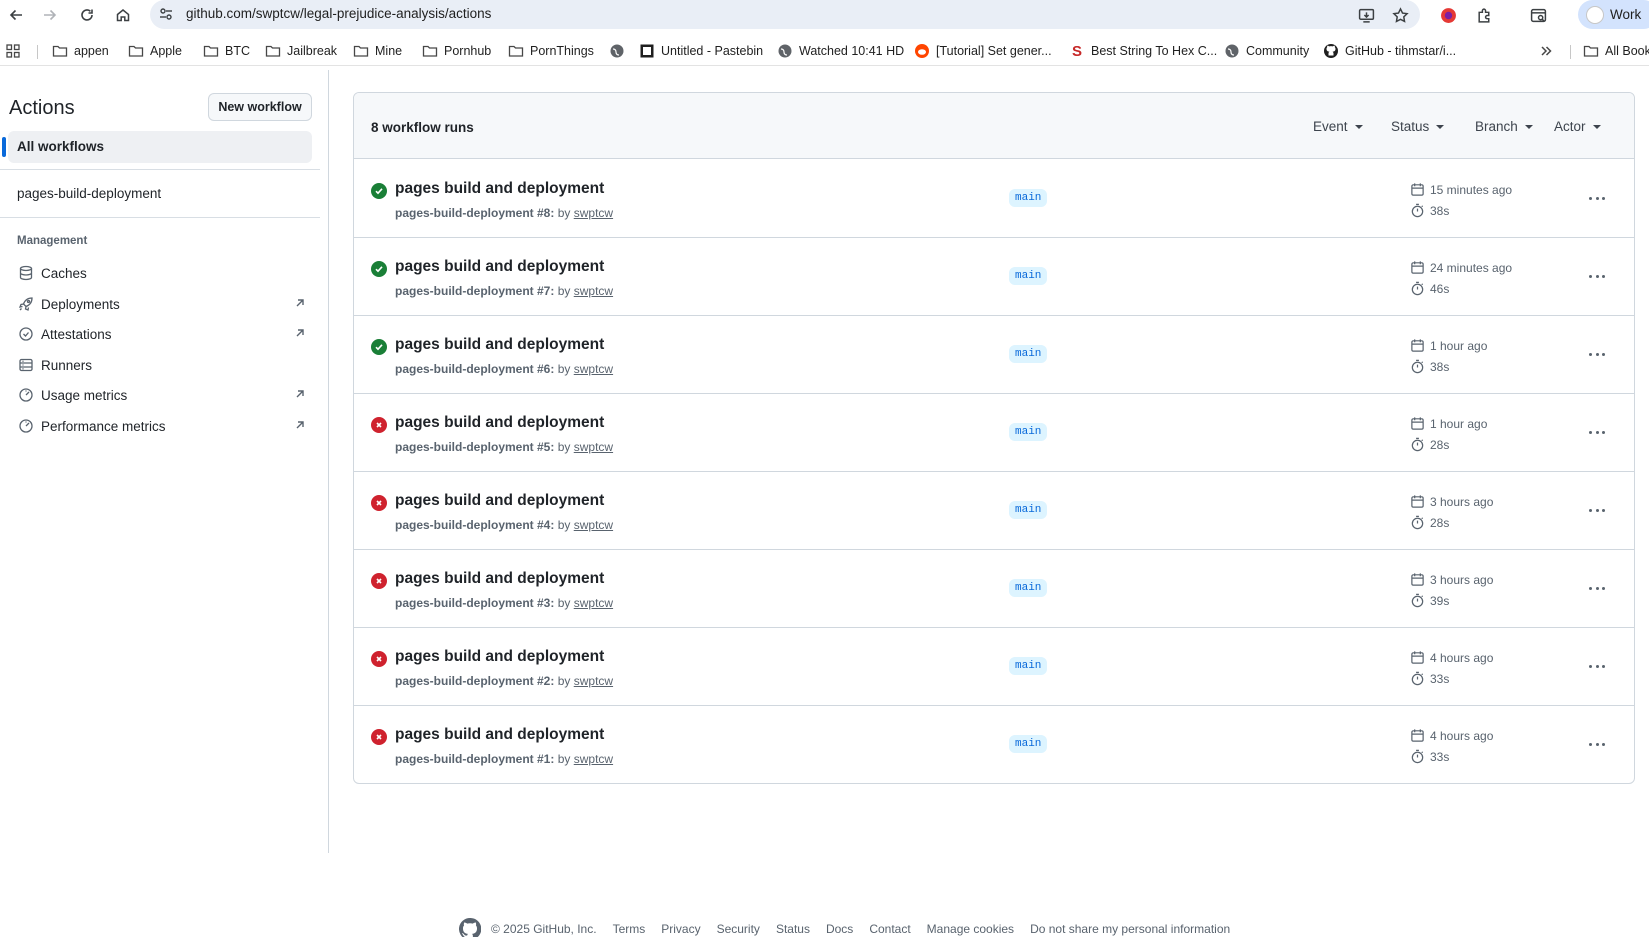 The width and height of the screenshot is (1649, 937). What do you see at coordinates (1613, 14) in the screenshot?
I see `profile-button: Work` at bounding box center [1613, 14].